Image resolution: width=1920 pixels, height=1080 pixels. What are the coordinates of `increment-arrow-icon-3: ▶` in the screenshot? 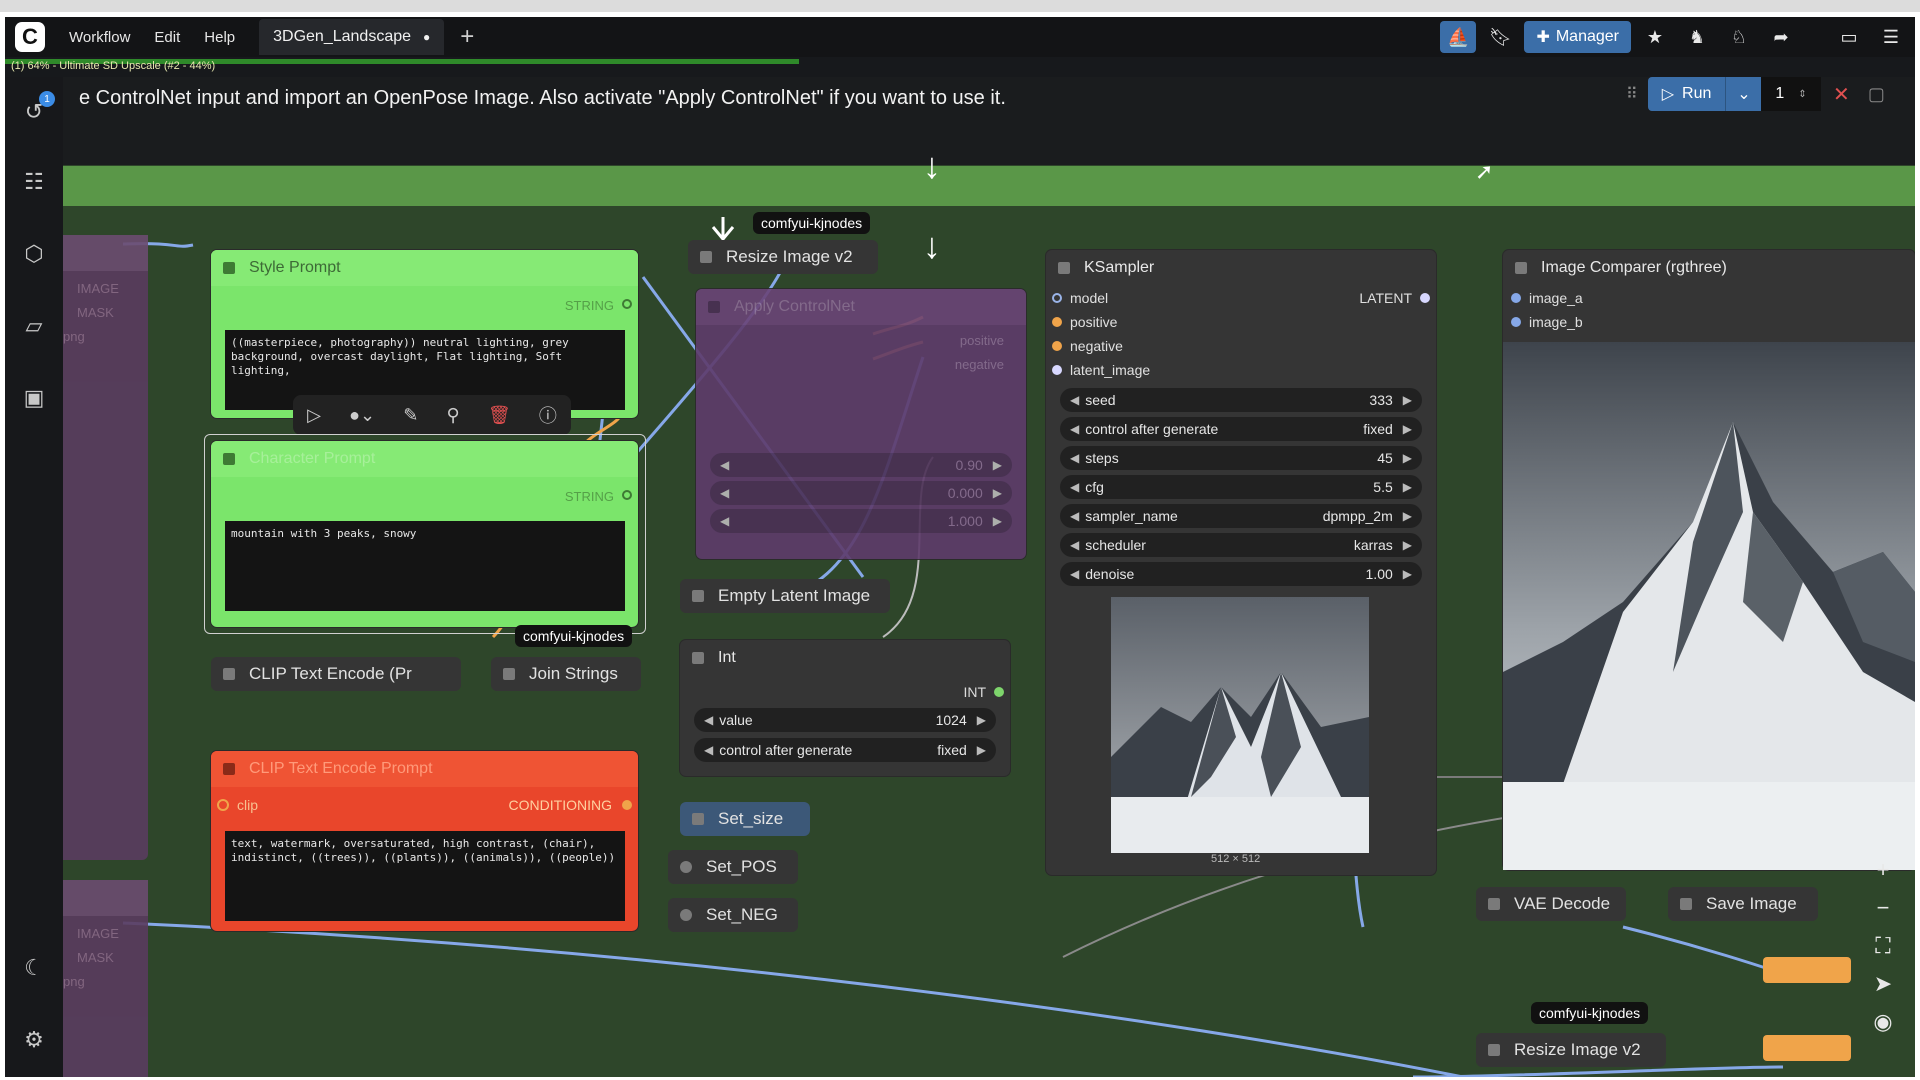 It's located at (997, 521).